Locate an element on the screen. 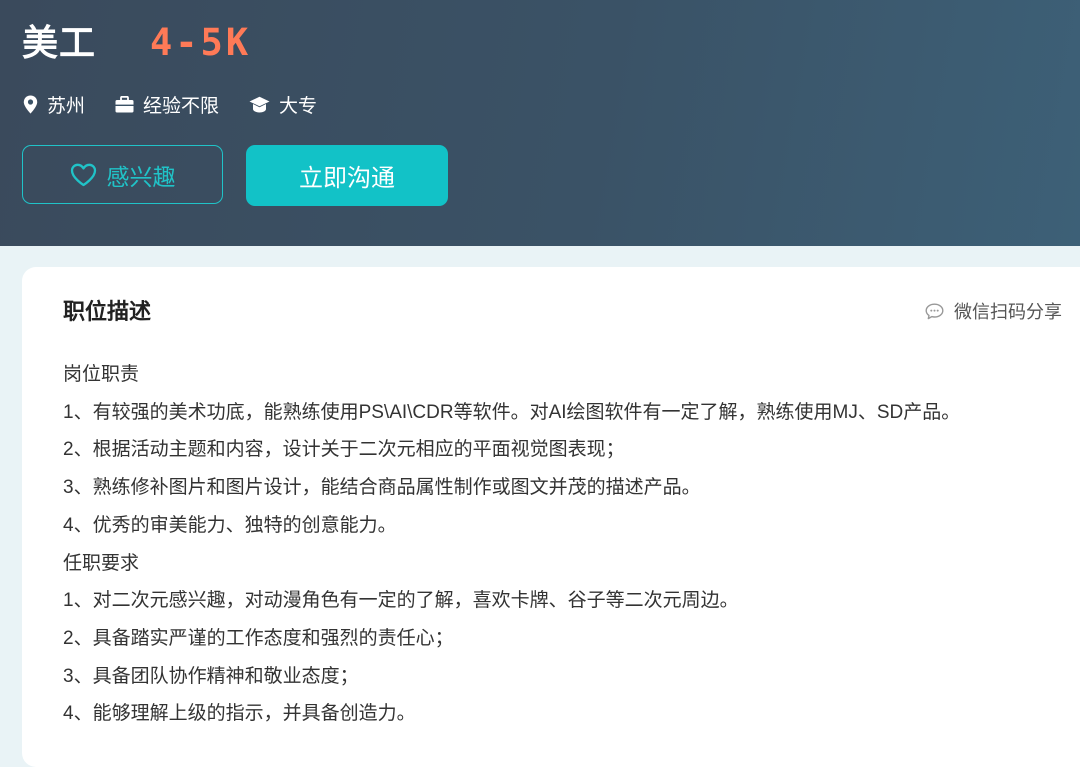 Image resolution: width=1080 pixels, height=767 pixels. description-line: 3、熟练修补图片和图片设计，能结合商品属性制作或图文并茂的描述产品。 is located at coordinates (382, 488).